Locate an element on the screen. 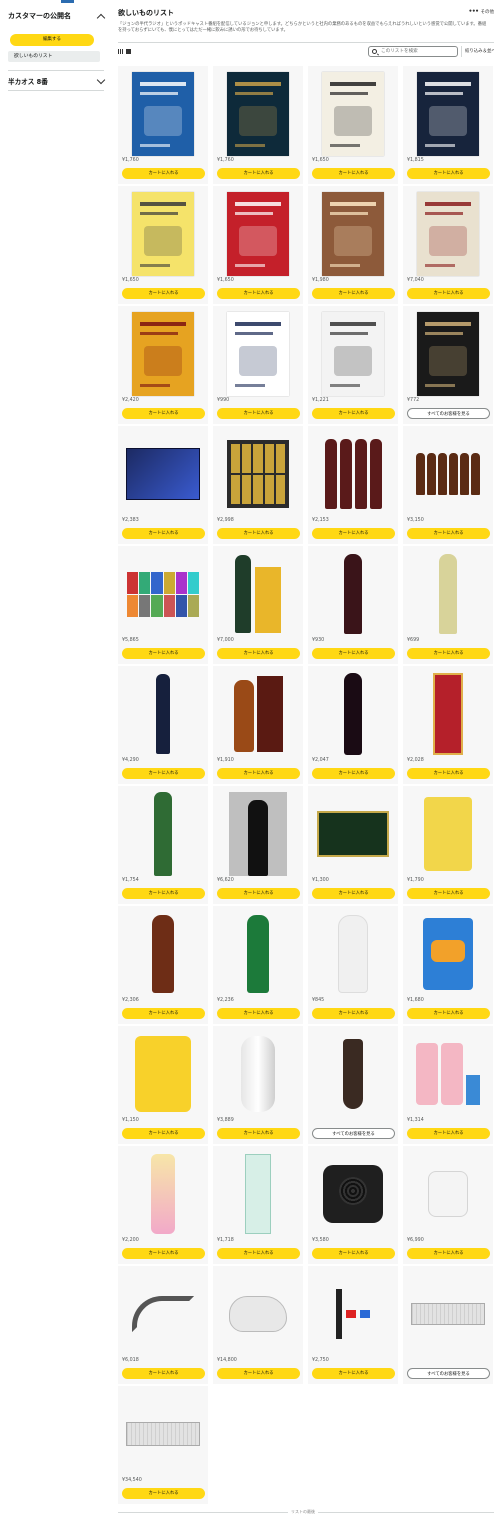 The width and height of the screenshot is (502, 1532). white-water-bottle-icon is located at coordinates (353, 954).